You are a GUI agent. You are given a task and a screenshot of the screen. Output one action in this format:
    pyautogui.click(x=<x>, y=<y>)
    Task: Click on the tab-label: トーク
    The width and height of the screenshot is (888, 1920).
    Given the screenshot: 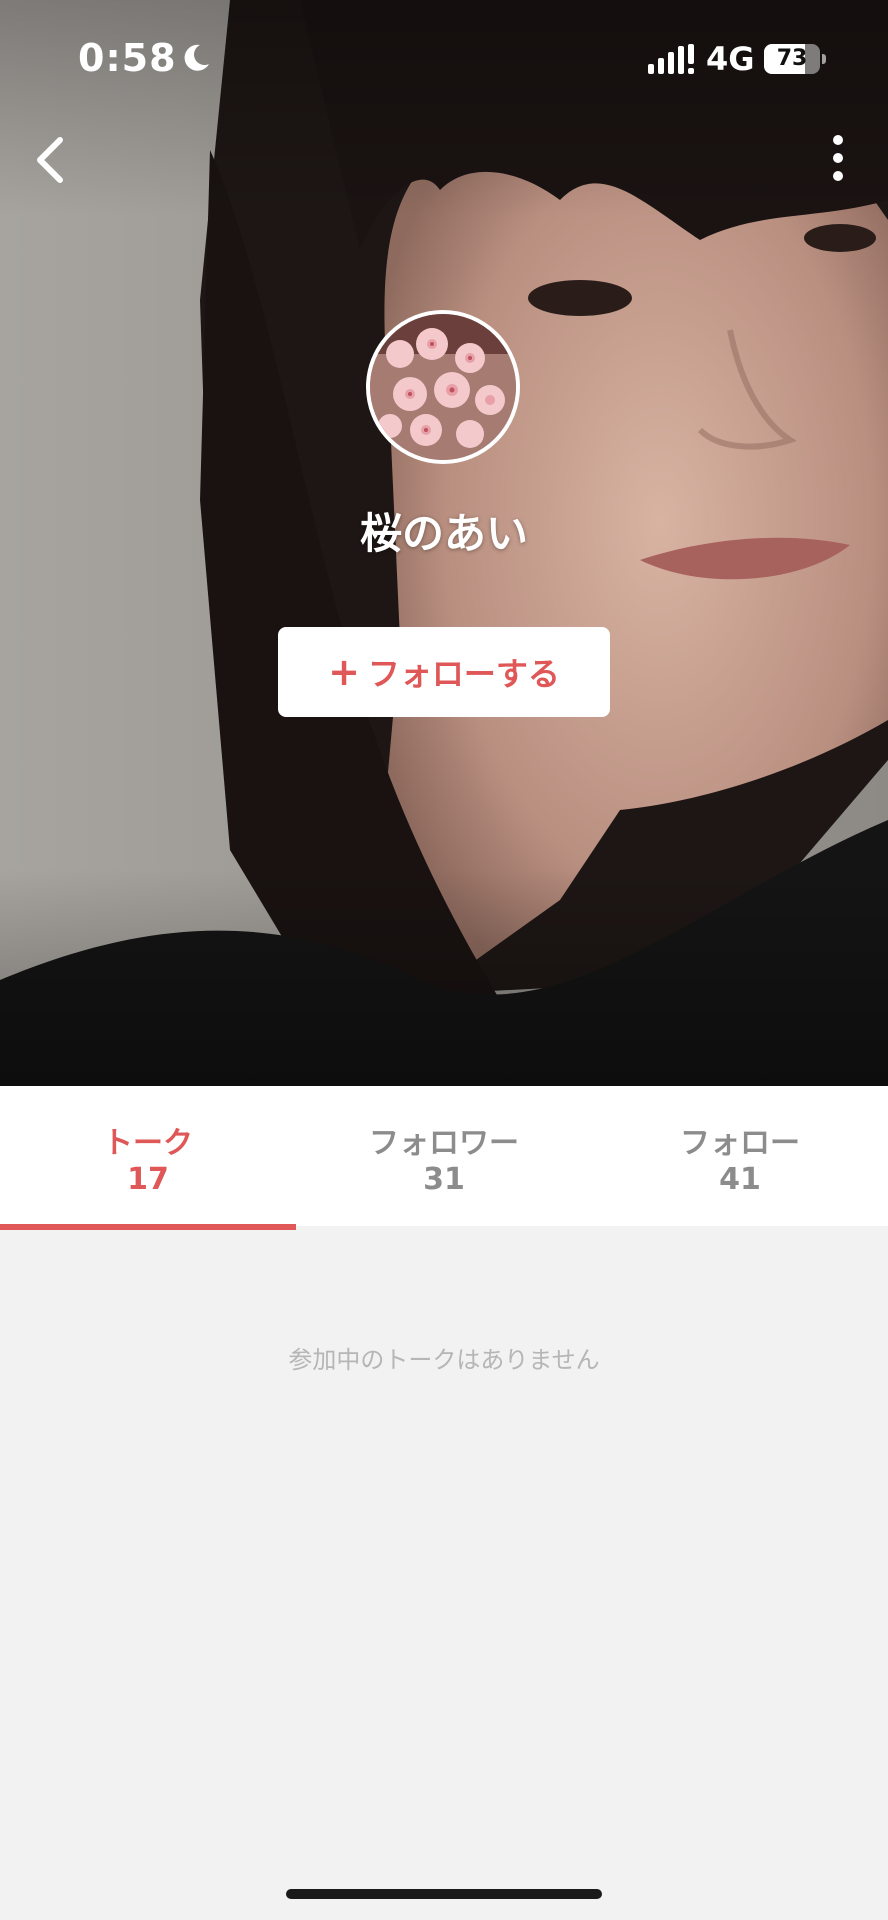 What is the action you would take?
    pyautogui.click(x=148, y=1143)
    